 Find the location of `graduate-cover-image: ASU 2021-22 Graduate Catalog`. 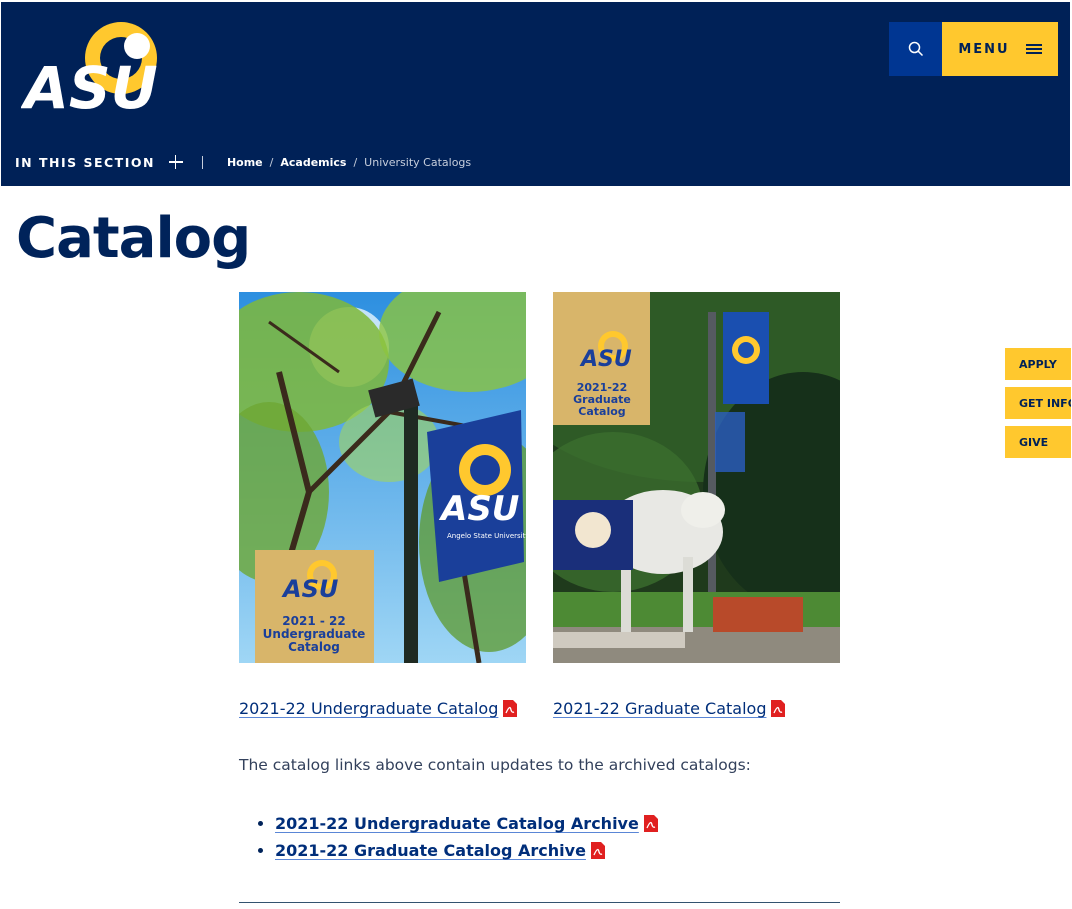

graduate-cover-image: ASU 2021-22 Graduate Catalog is located at coordinates (696, 477).